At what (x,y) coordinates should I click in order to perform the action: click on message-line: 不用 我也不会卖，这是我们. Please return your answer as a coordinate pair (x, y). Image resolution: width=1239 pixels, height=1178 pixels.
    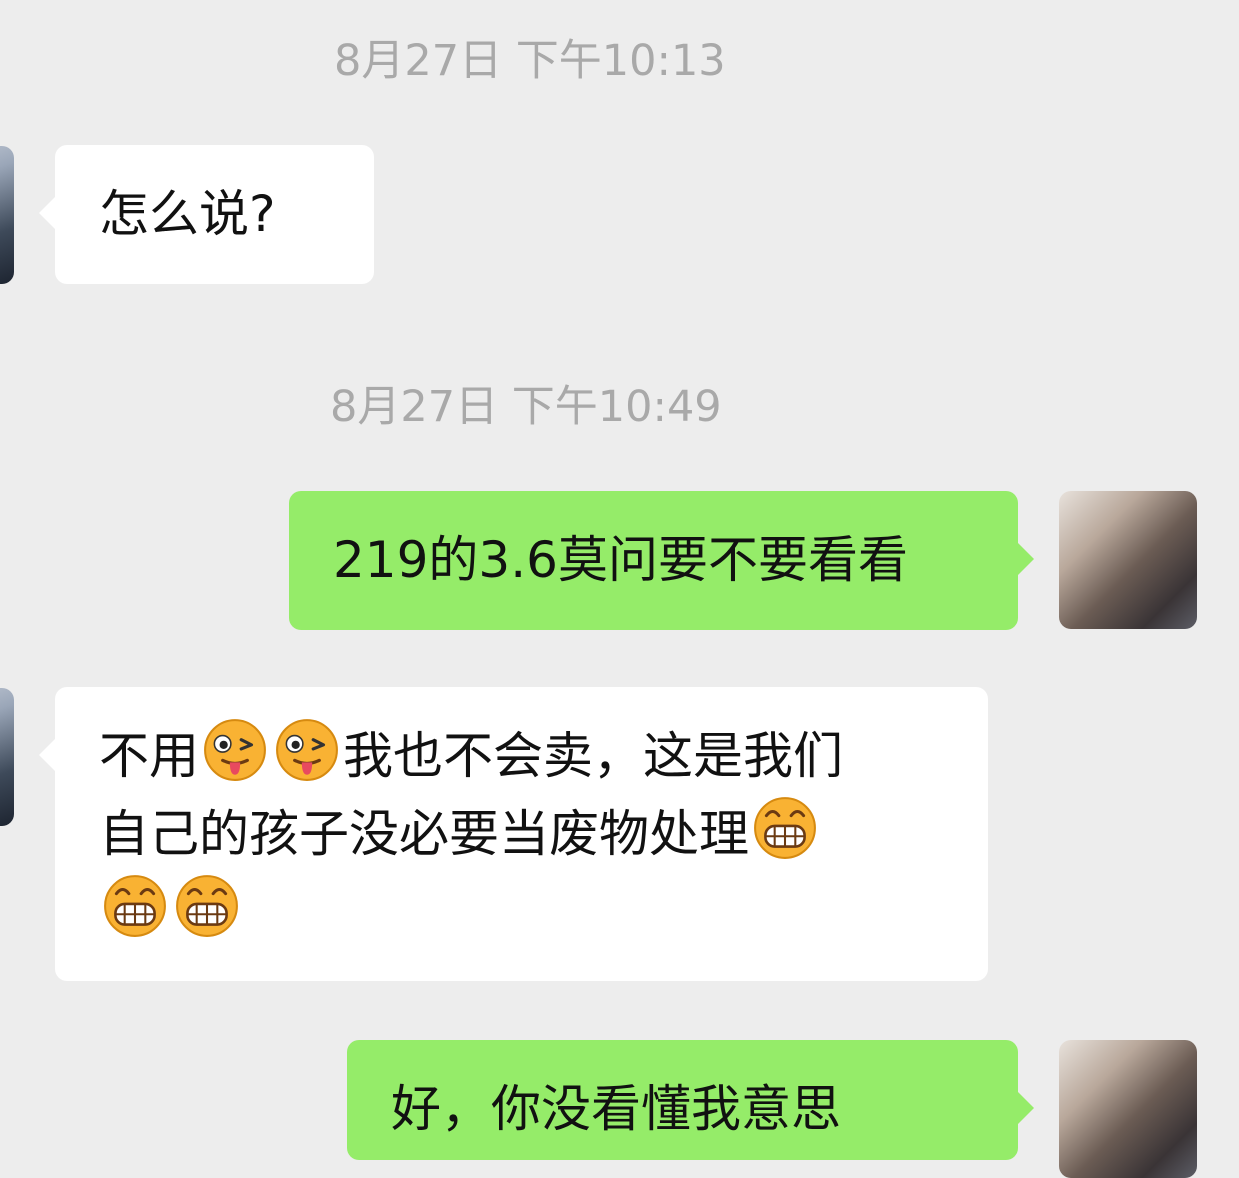
    Looking at the image, I should click on (521, 756).